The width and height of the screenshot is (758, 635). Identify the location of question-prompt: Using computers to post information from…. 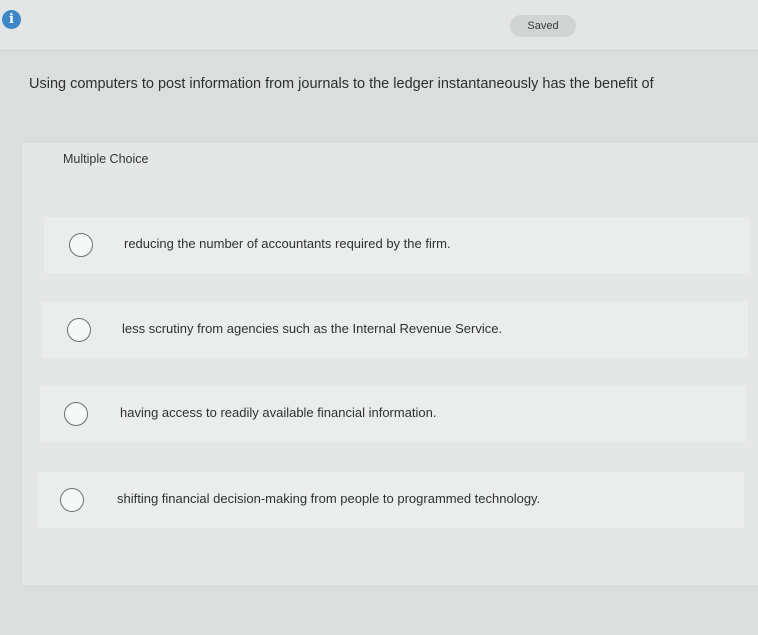
(341, 84).